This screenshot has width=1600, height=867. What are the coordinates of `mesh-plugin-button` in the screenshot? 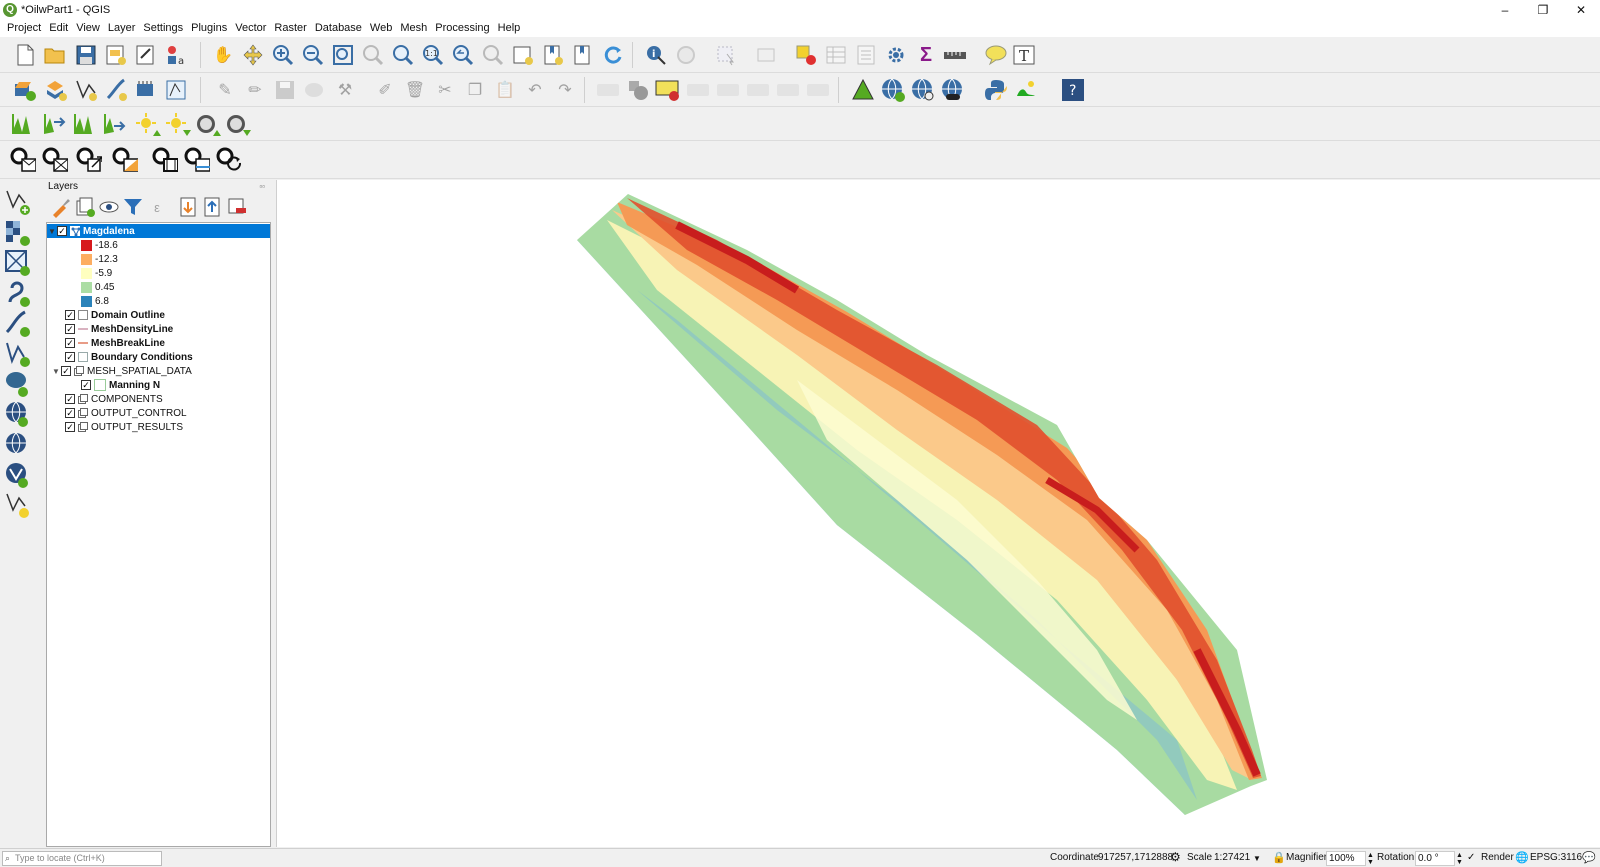 It's located at (1026, 90).